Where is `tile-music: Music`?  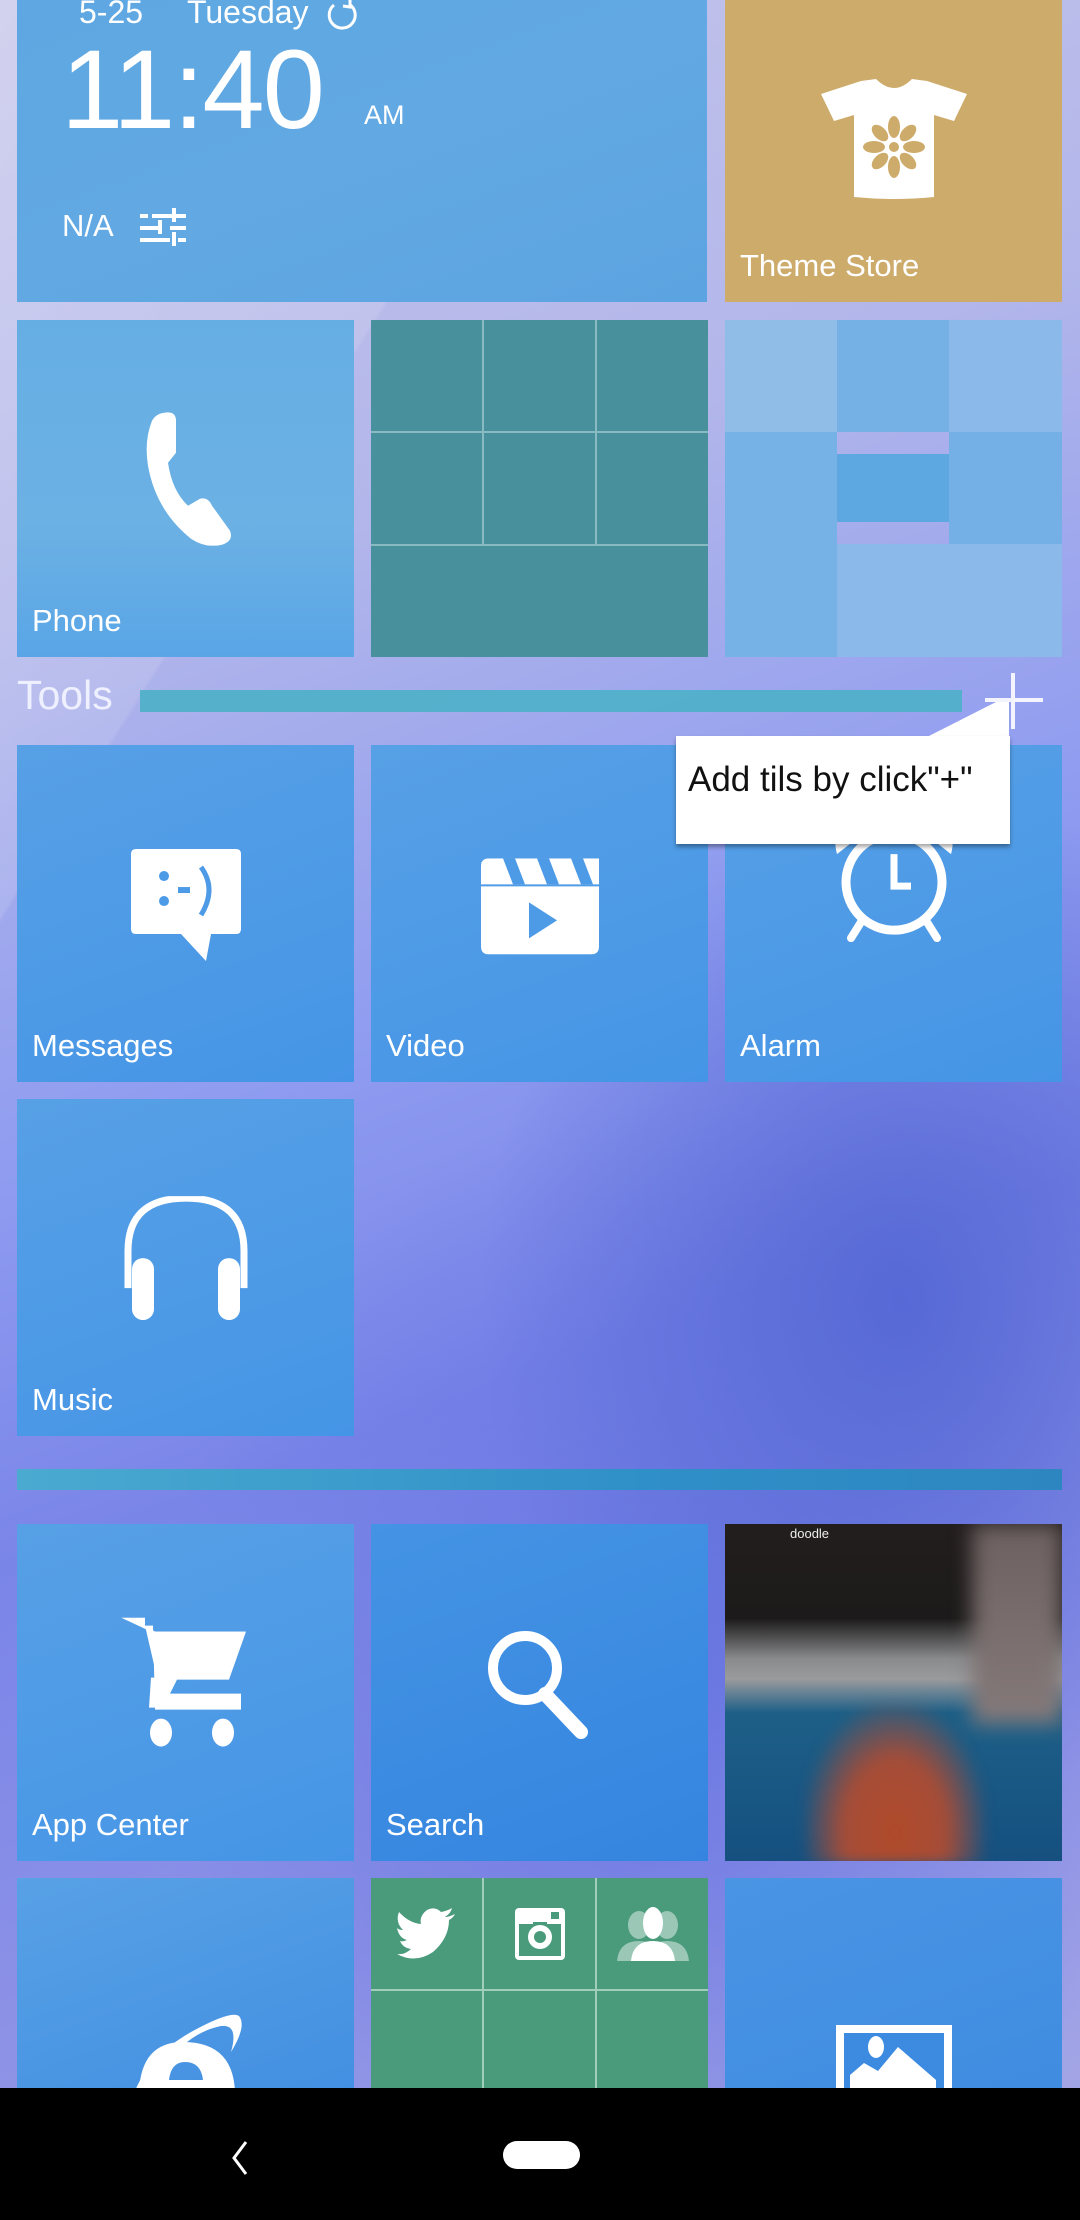 tile-music: Music is located at coordinates (185, 1267).